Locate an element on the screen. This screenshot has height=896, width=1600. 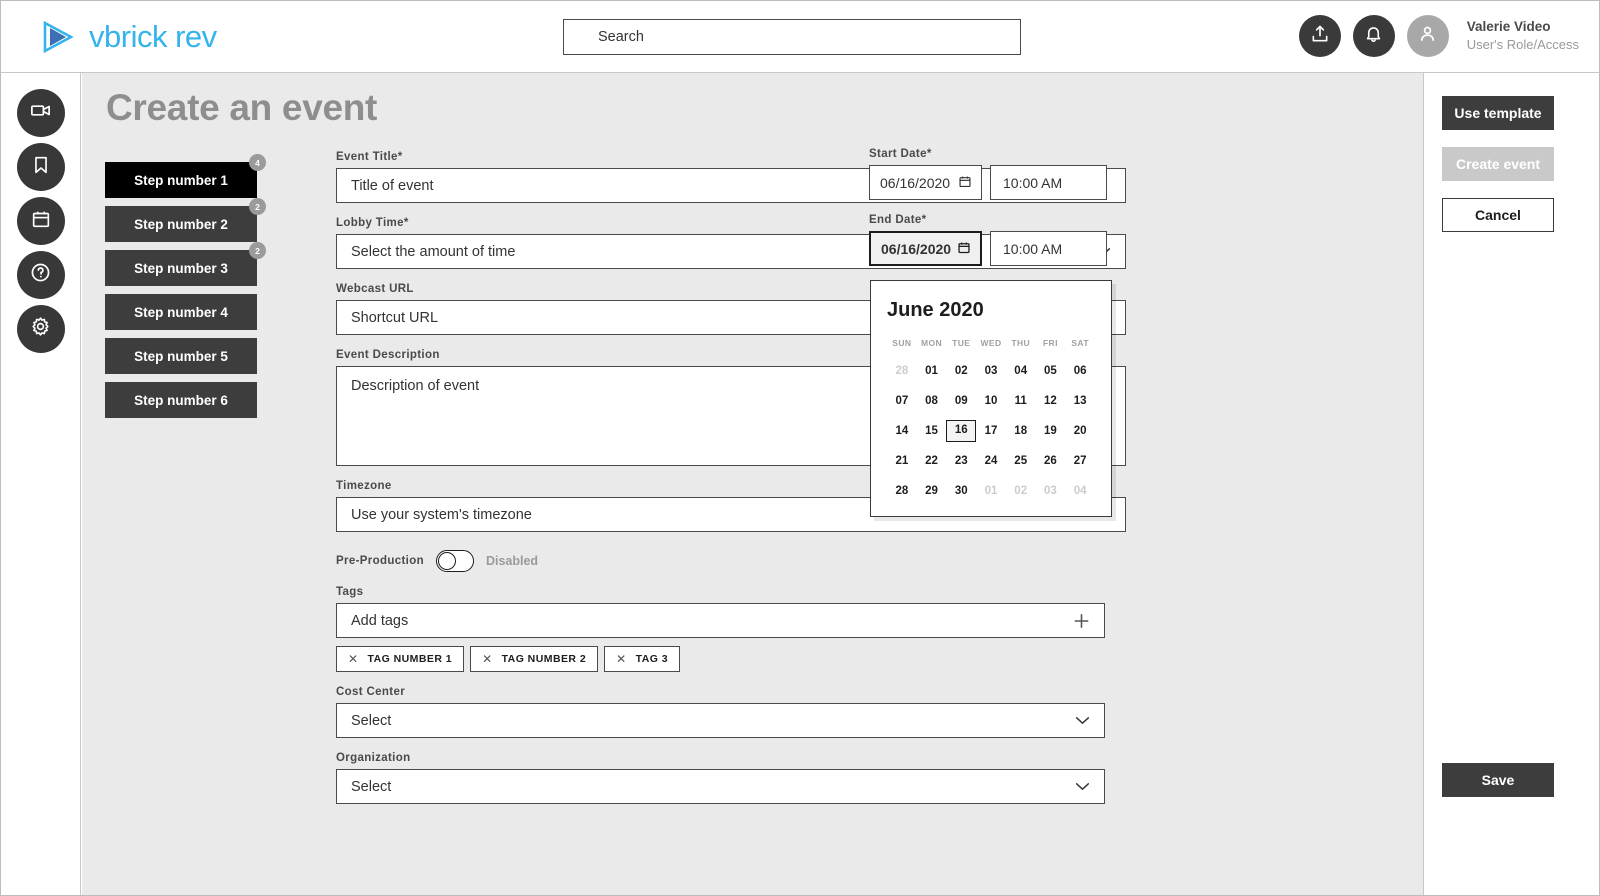
upload-button is located at coordinates (1319, 36).